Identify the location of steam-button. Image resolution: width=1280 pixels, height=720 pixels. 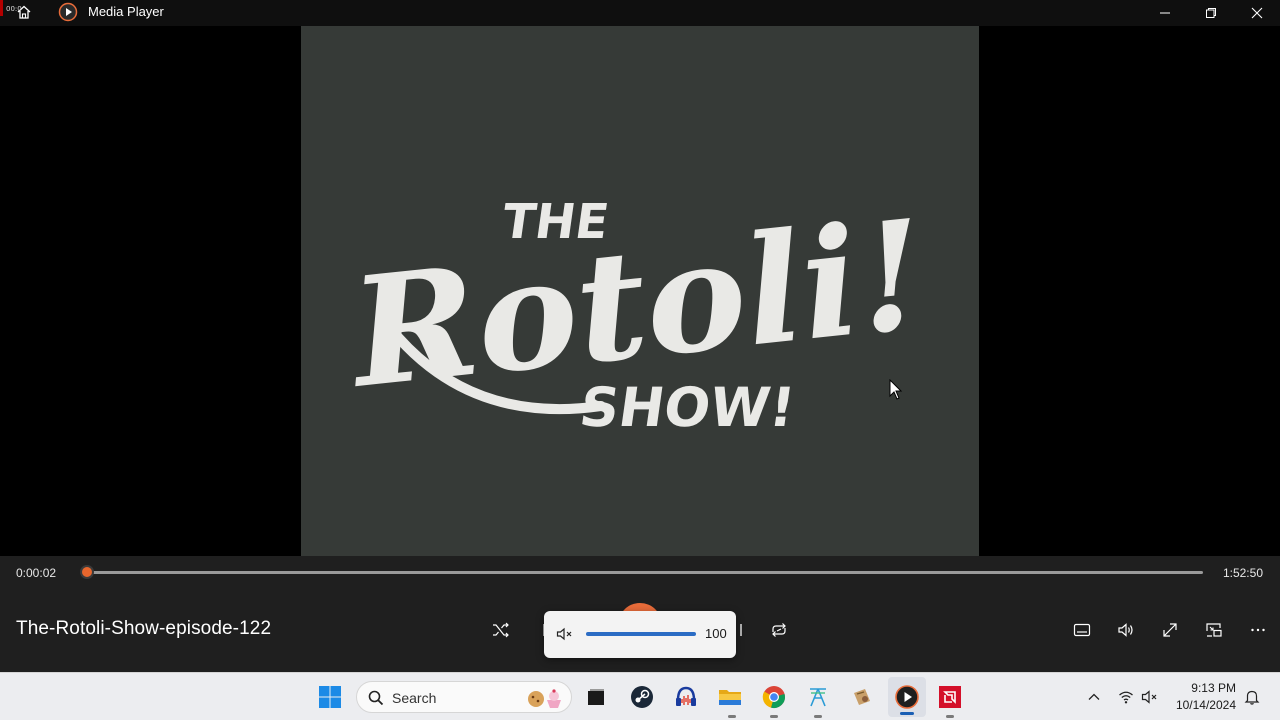
(642, 697).